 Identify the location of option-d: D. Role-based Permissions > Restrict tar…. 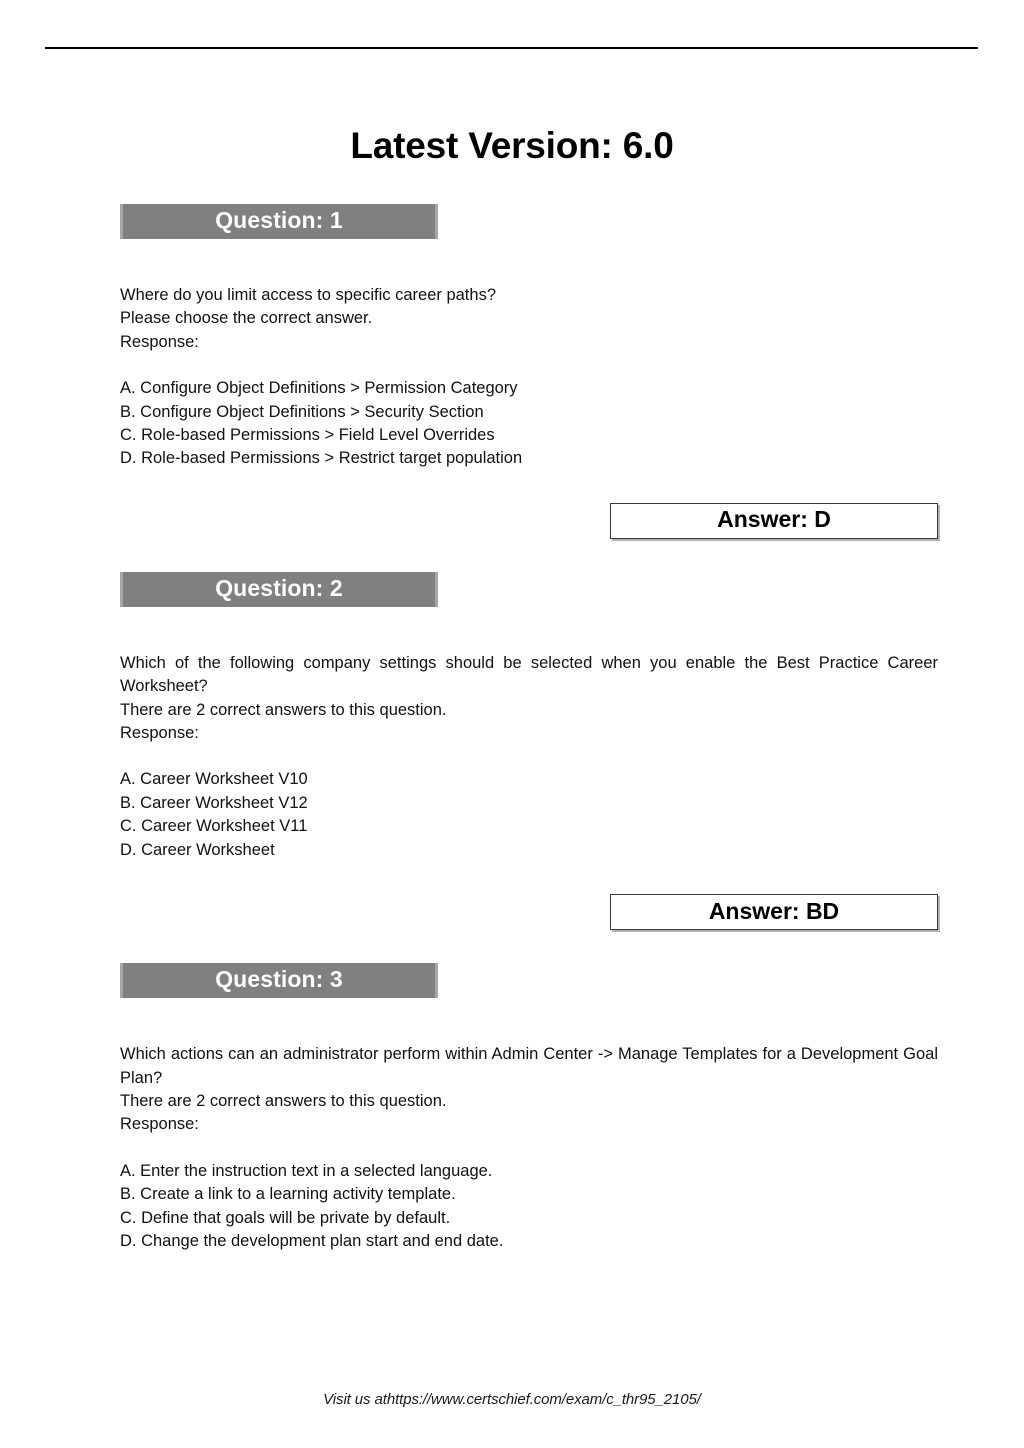
(321, 458).